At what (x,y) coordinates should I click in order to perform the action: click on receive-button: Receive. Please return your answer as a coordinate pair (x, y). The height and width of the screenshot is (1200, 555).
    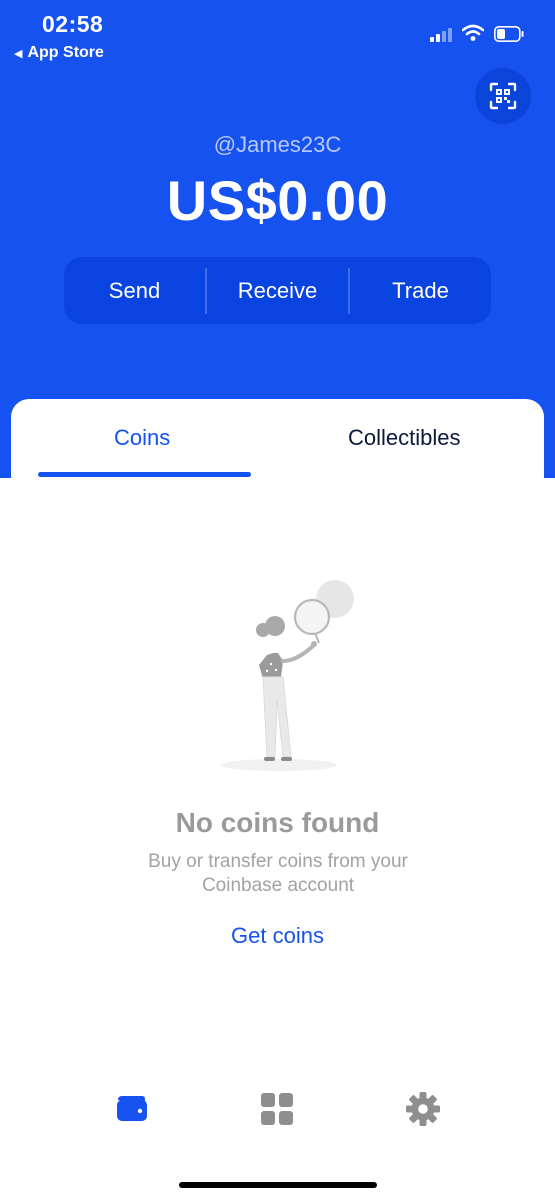
    Looking at the image, I should click on (277, 291).